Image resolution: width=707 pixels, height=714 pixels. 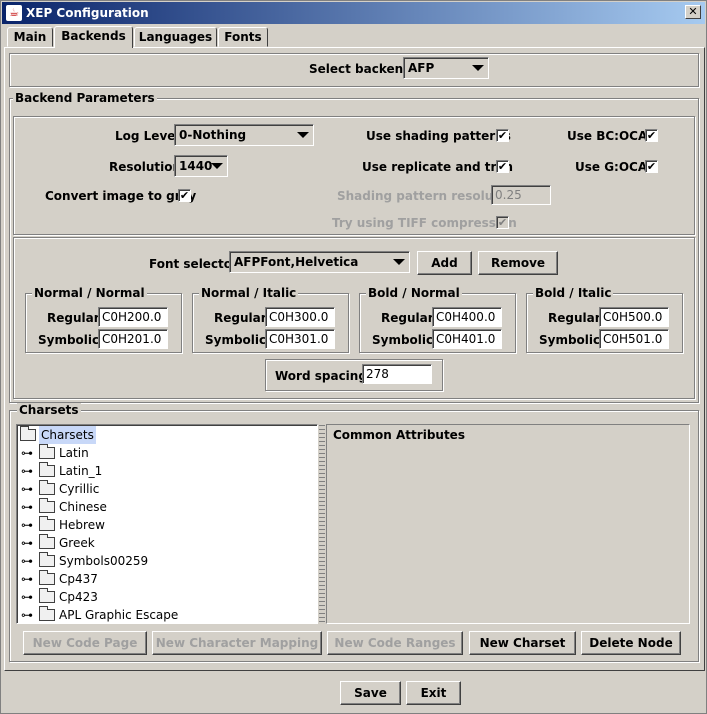 What do you see at coordinates (121, 196) in the screenshot?
I see `convert-gray-label: Convert image to gray` at bounding box center [121, 196].